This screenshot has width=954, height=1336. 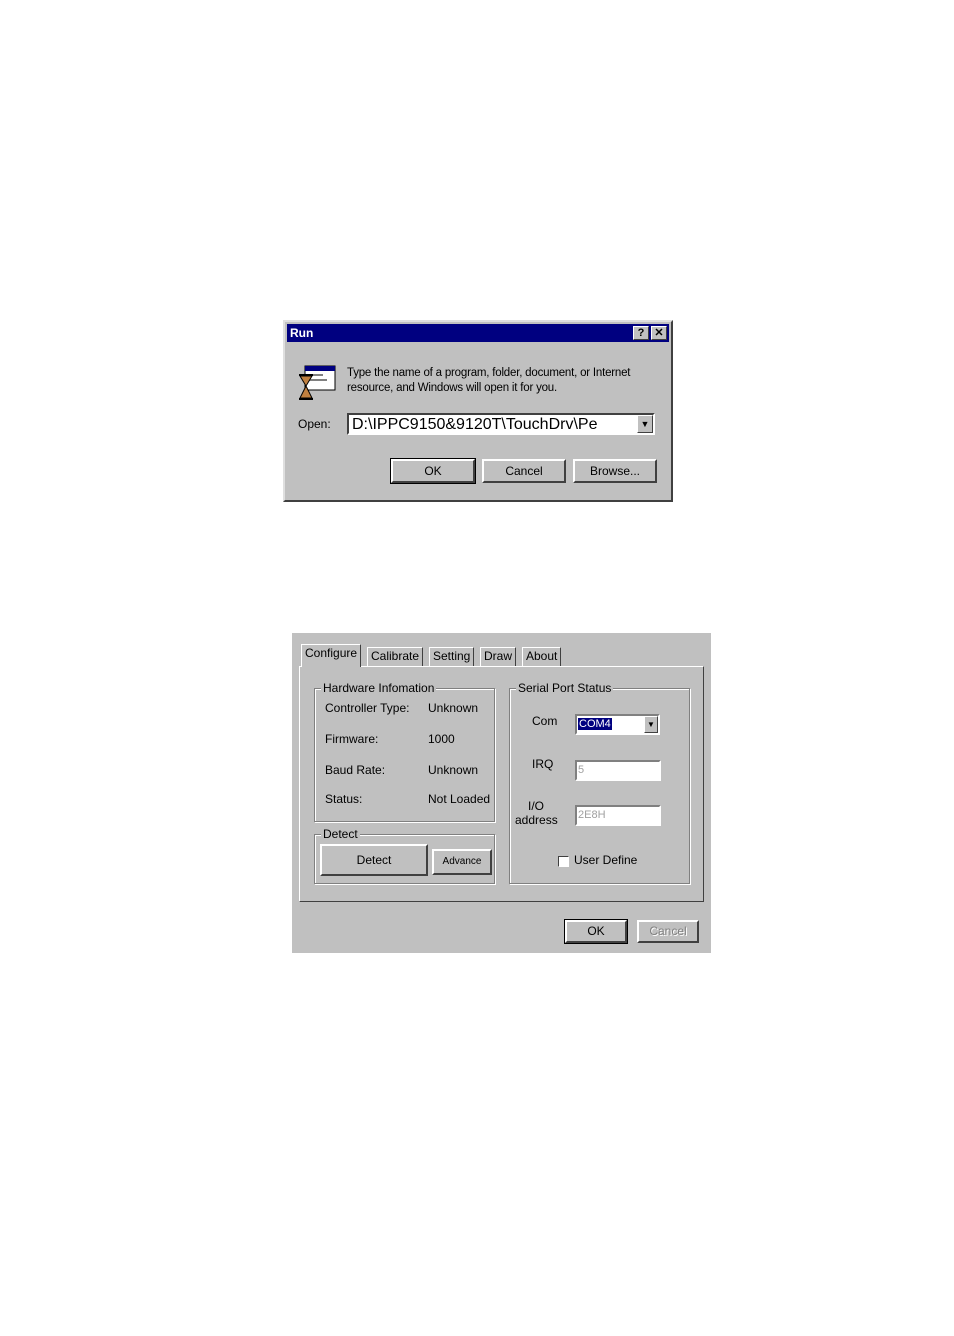 I want to click on com-select: COM4 ▼, so click(x=617, y=724).